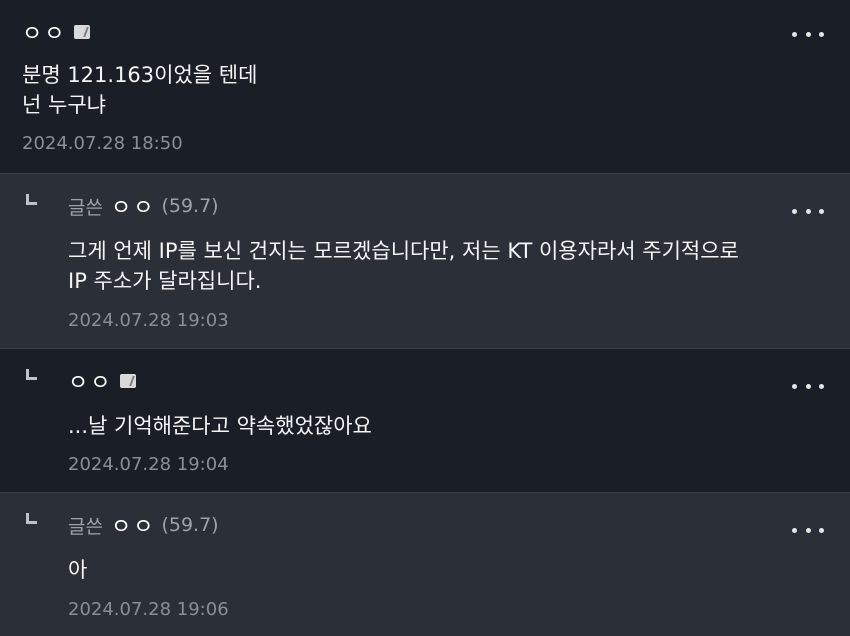 The width and height of the screenshot is (850, 636). What do you see at coordinates (148, 609) in the screenshot?
I see `comment-date: 2024.07.28 19:06` at bounding box center [148, 609].